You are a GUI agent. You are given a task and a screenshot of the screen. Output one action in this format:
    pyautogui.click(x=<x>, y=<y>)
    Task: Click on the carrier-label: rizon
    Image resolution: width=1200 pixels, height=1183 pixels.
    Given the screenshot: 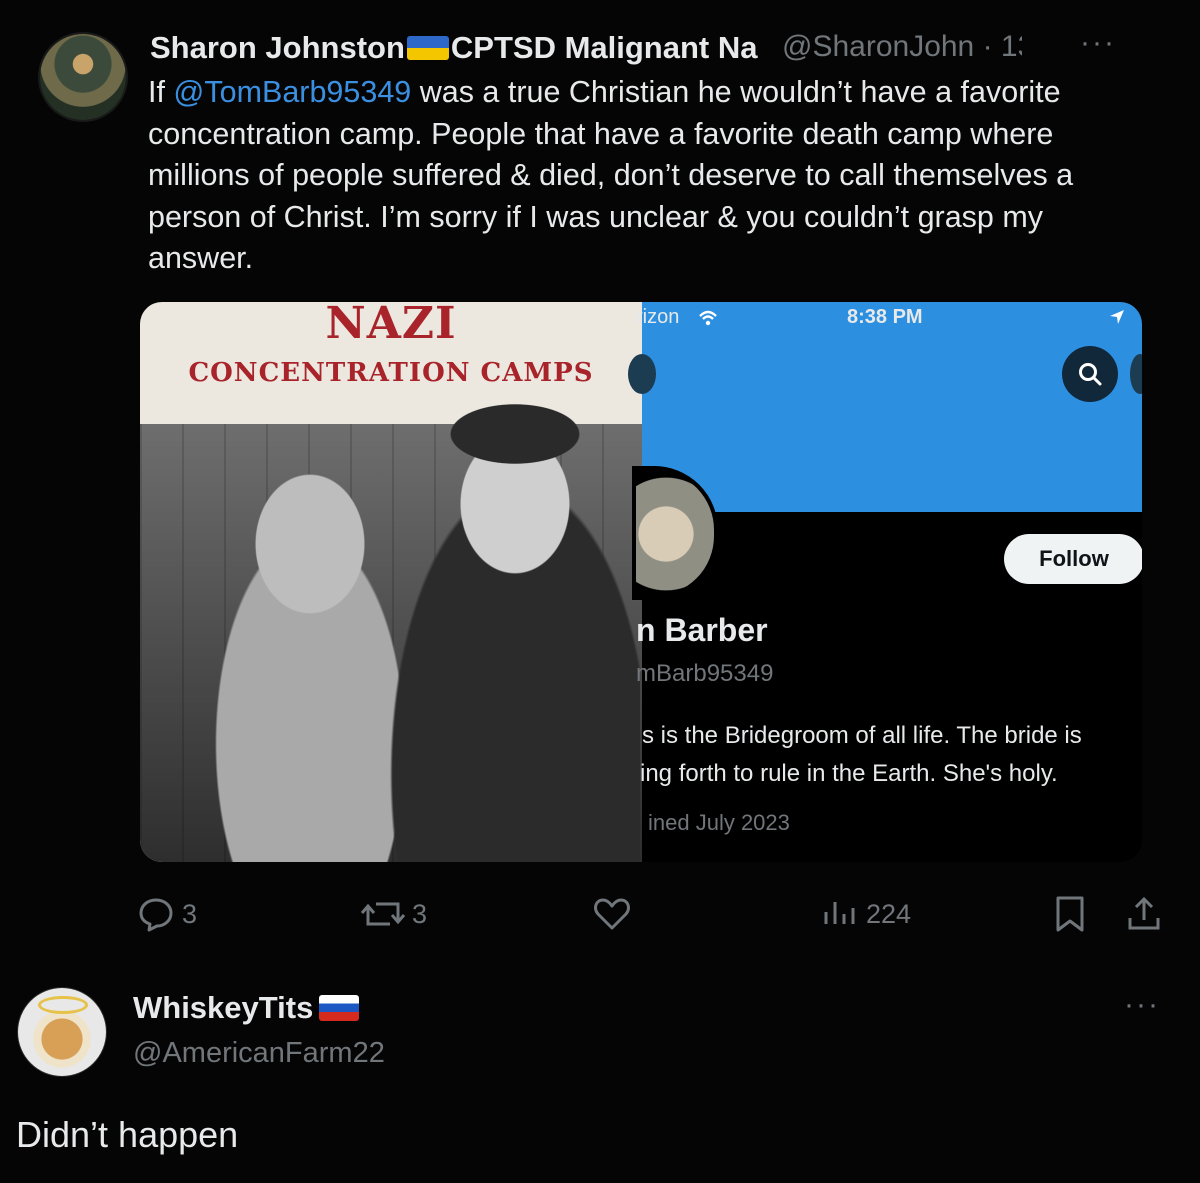 What is the action you would take?
    pyautogui.click(x=658, y=317)
    